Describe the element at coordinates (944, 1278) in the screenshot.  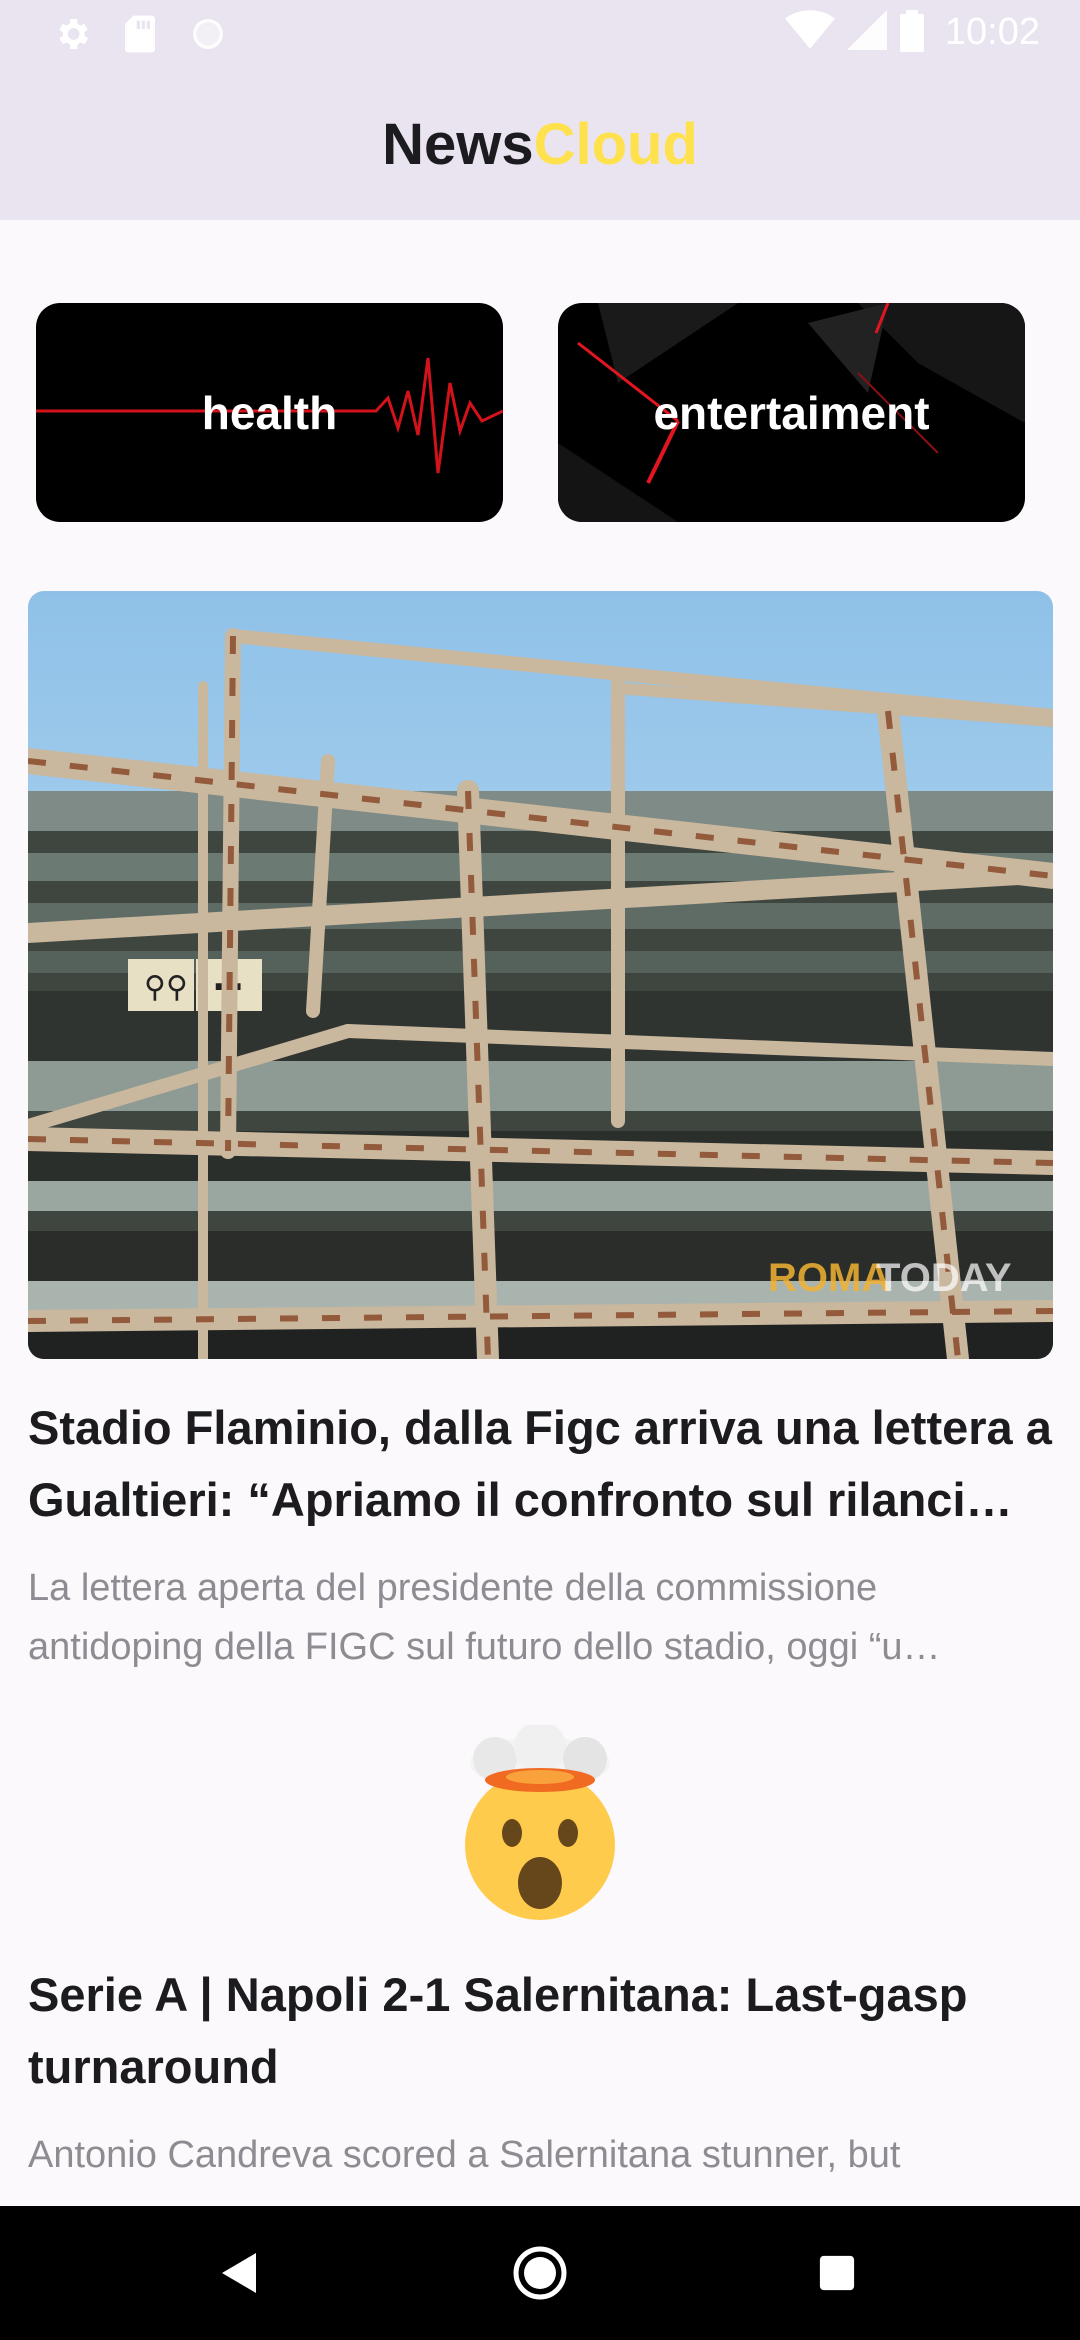
I see `watermark-today: TODAY` at that location.